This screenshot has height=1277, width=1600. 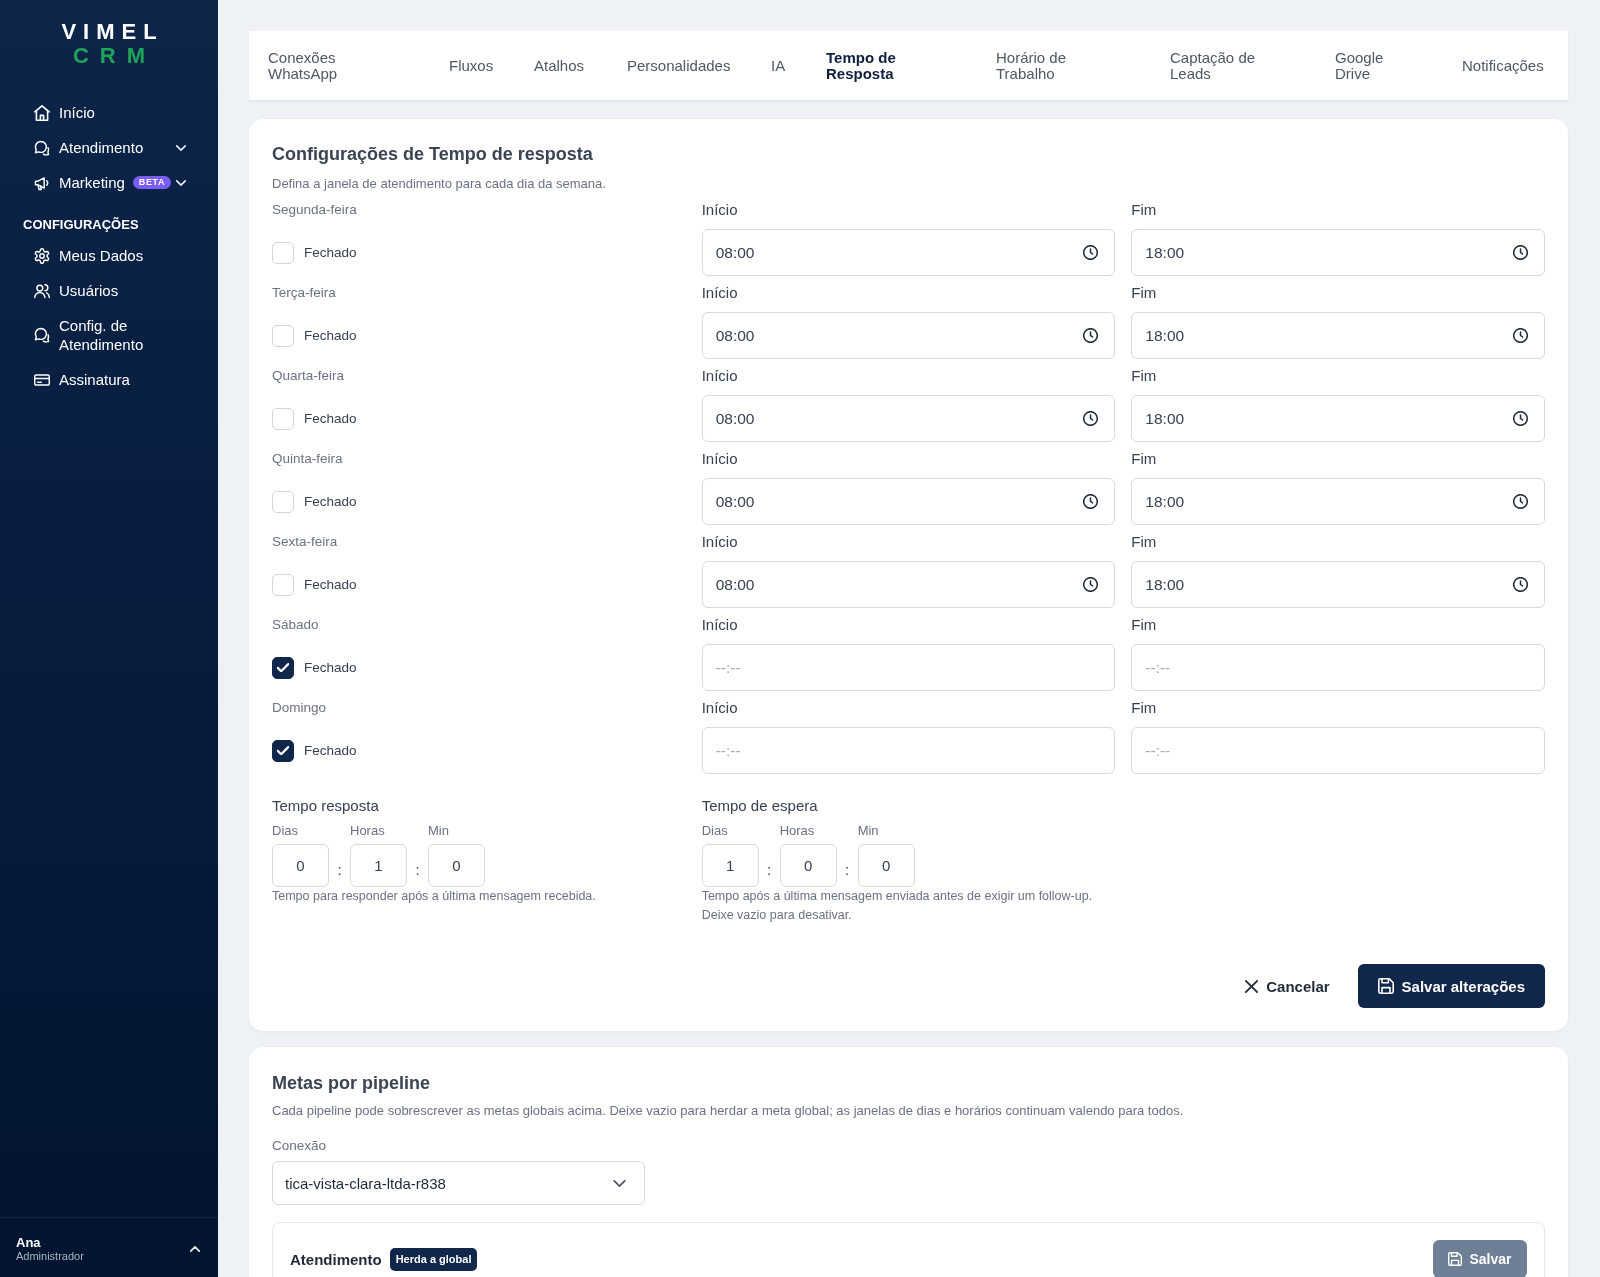 I want to click on group-title: Atendimento, so click(x=336, y=1259).